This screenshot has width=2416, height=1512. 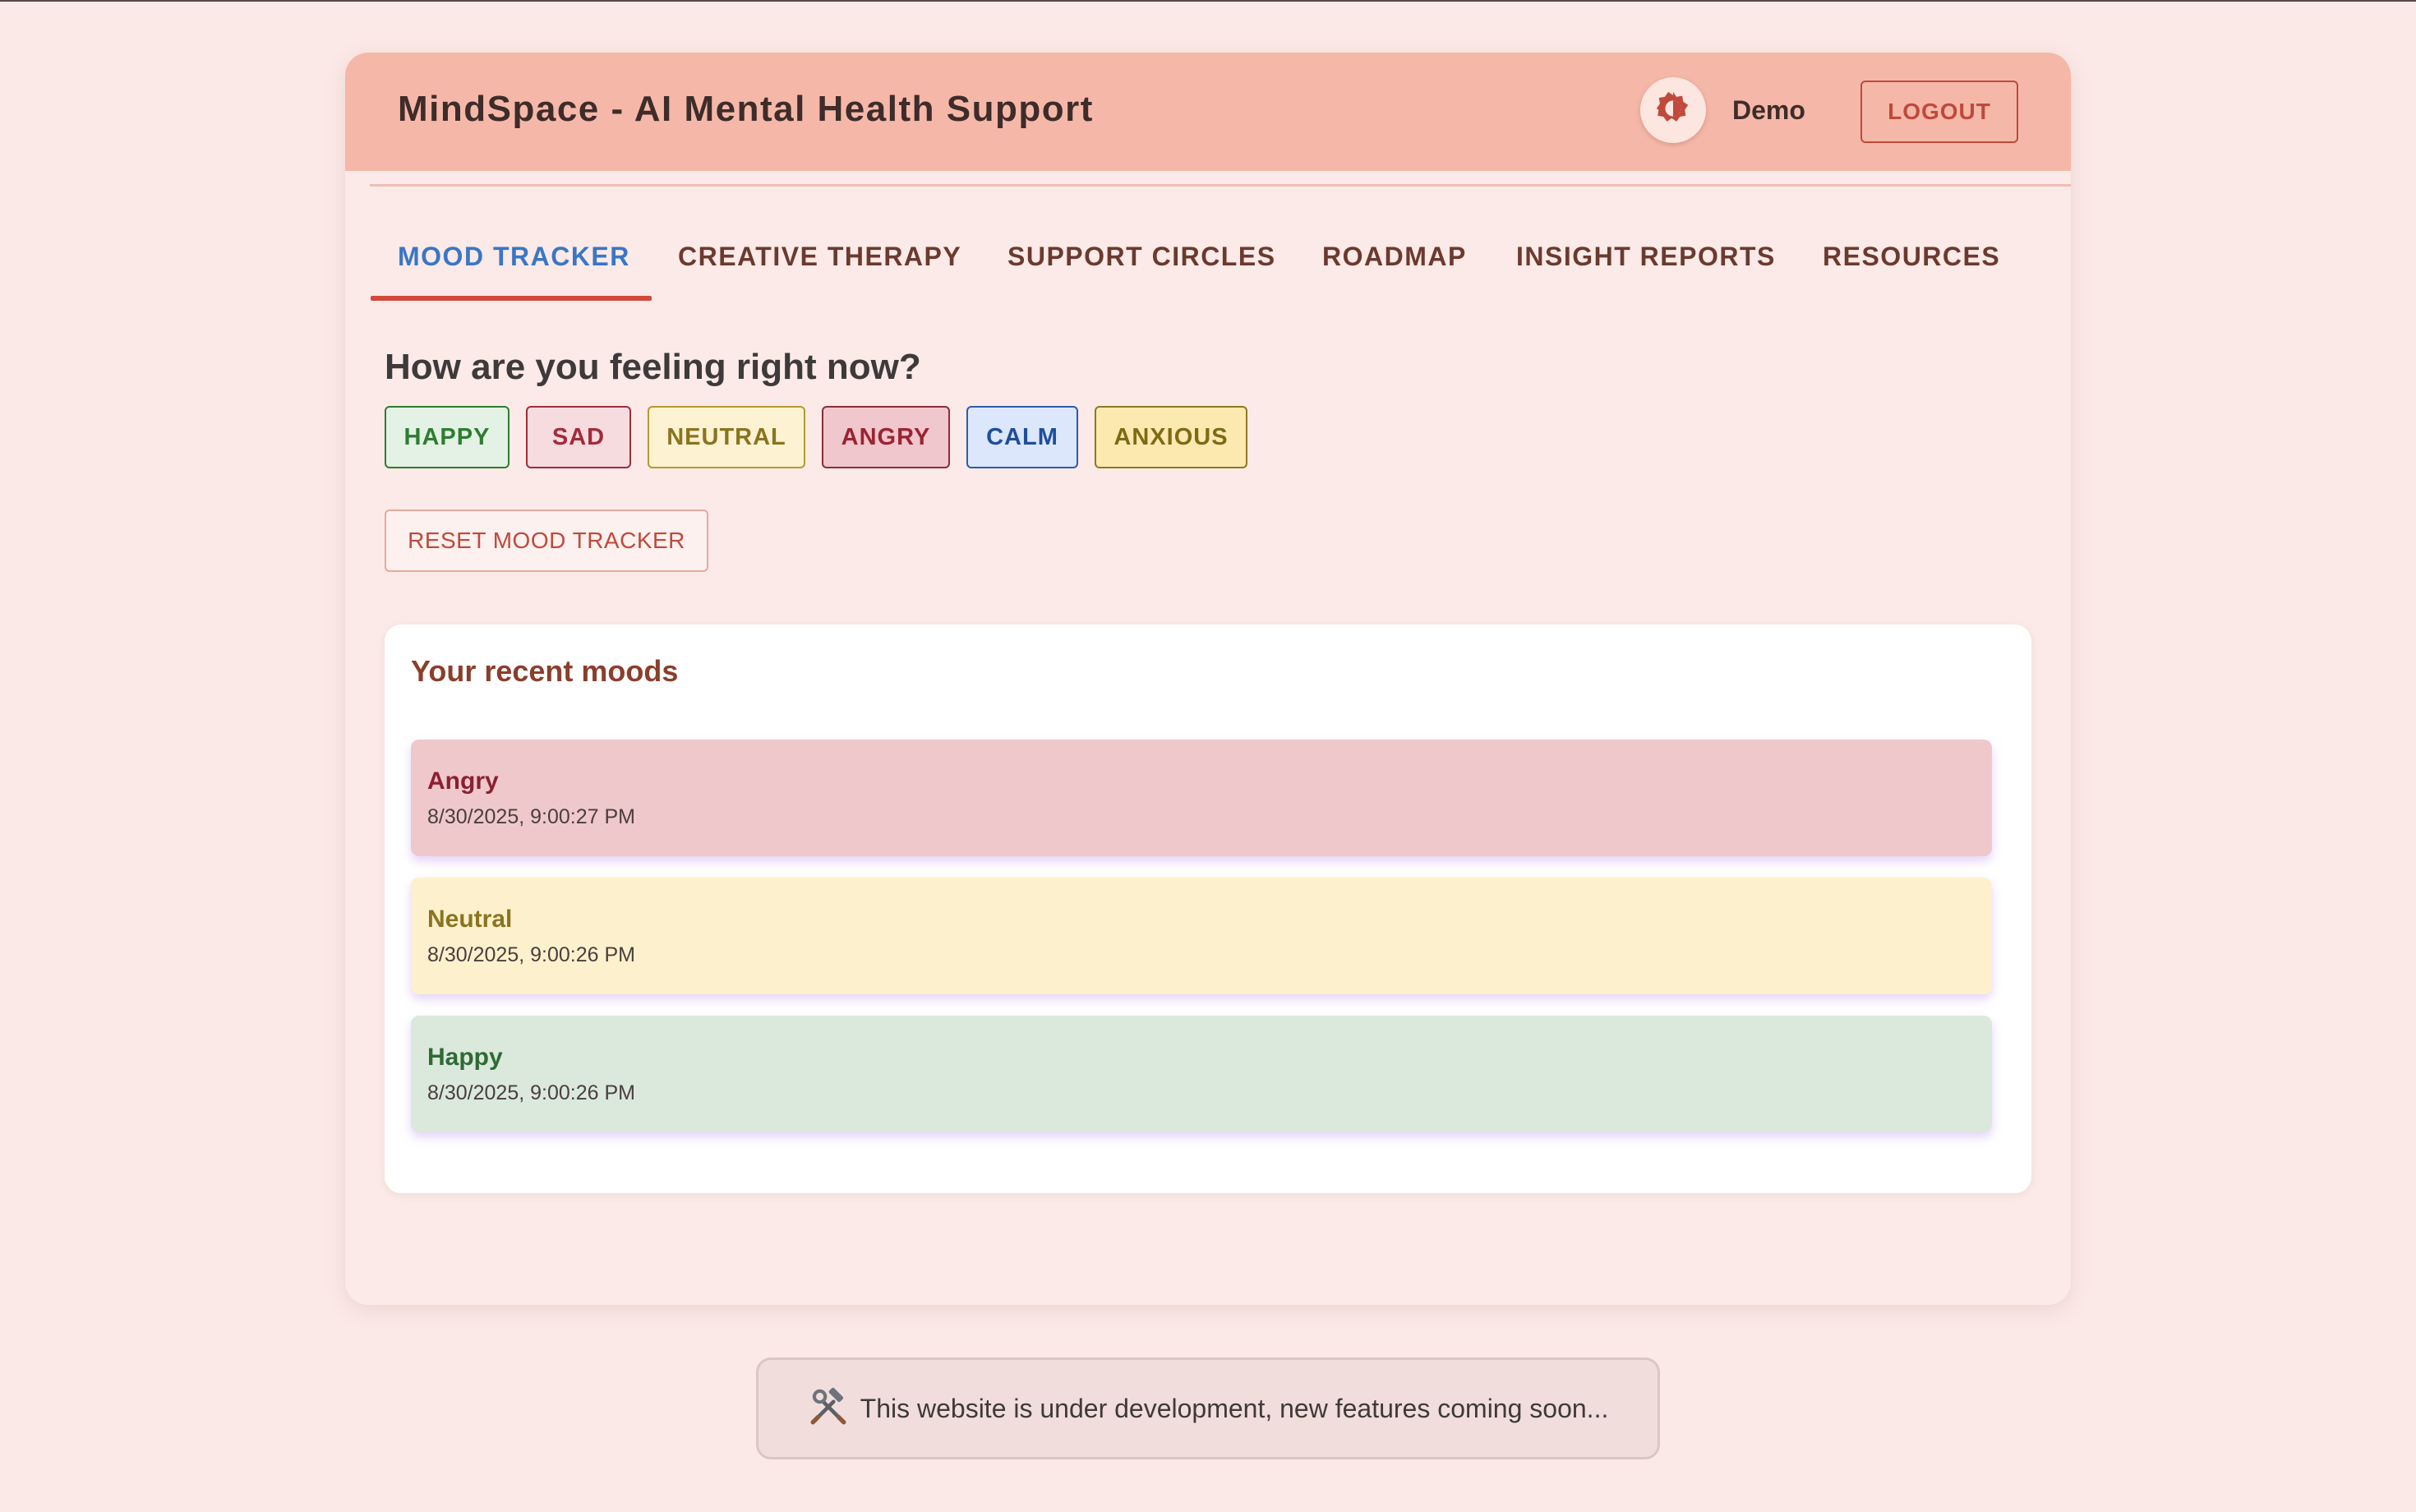 I want to click on mood-button-sad: SAD, so click(x=578, y=437).